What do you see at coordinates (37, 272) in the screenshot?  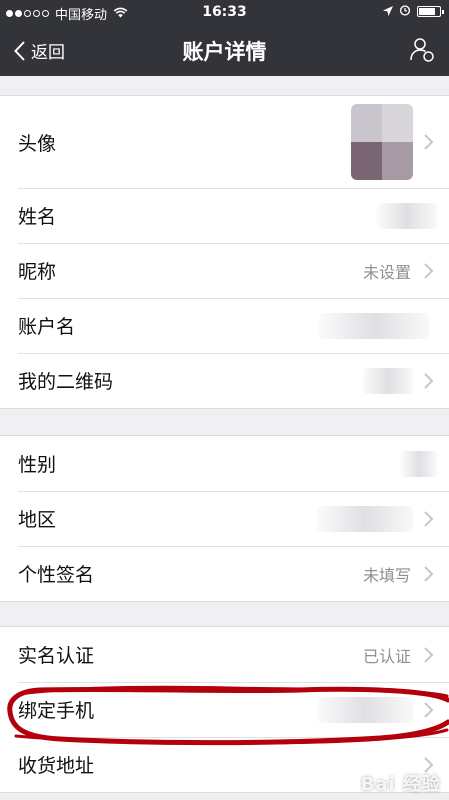 I see `row-label: 昵称` at bounding box center [37, 272].